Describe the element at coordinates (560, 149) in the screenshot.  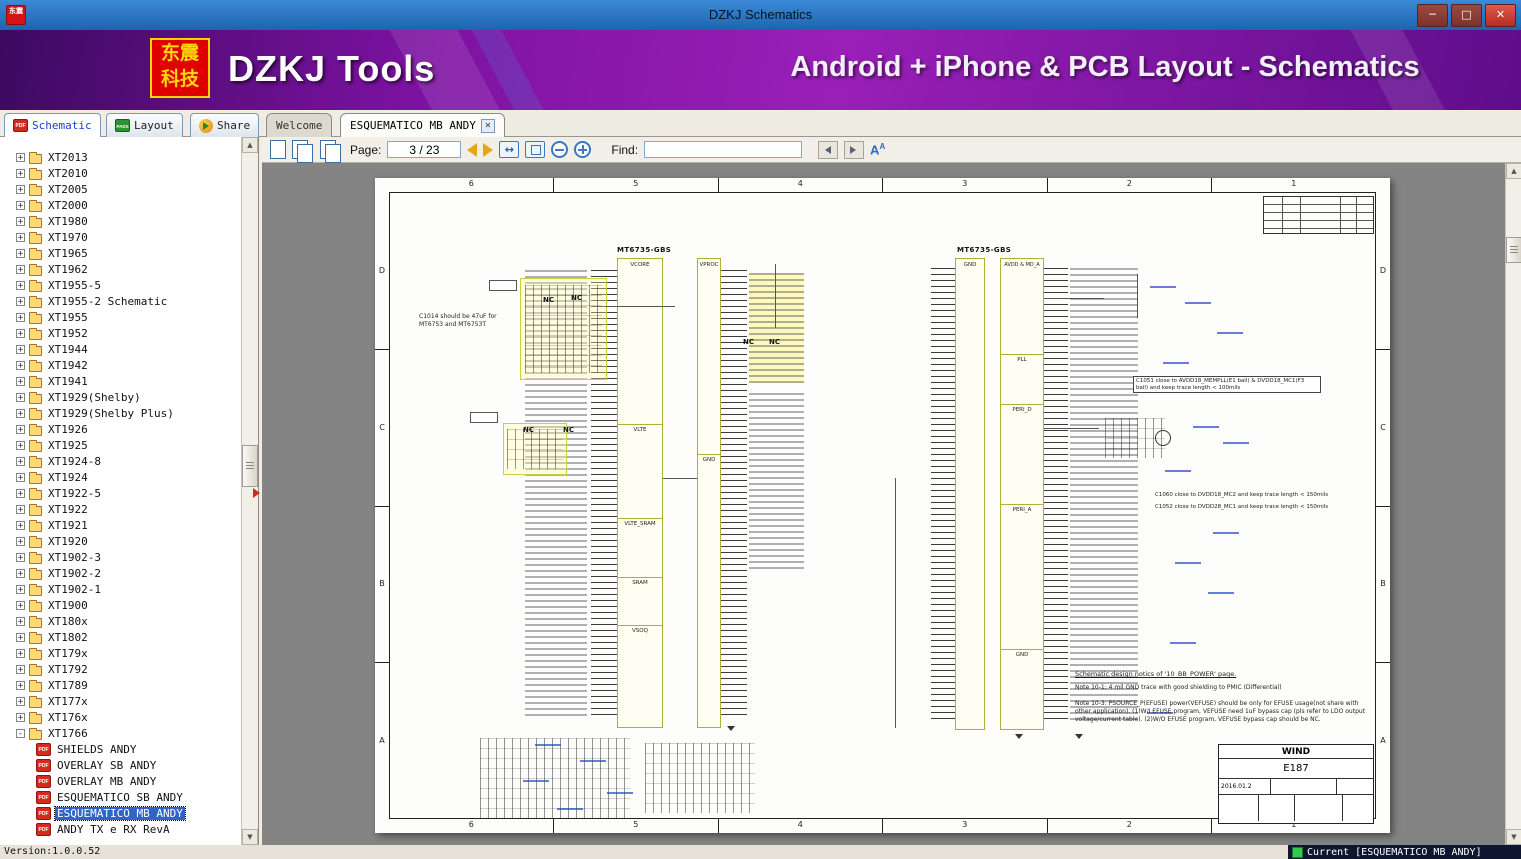
I see `zoom-out-icon` at that location.